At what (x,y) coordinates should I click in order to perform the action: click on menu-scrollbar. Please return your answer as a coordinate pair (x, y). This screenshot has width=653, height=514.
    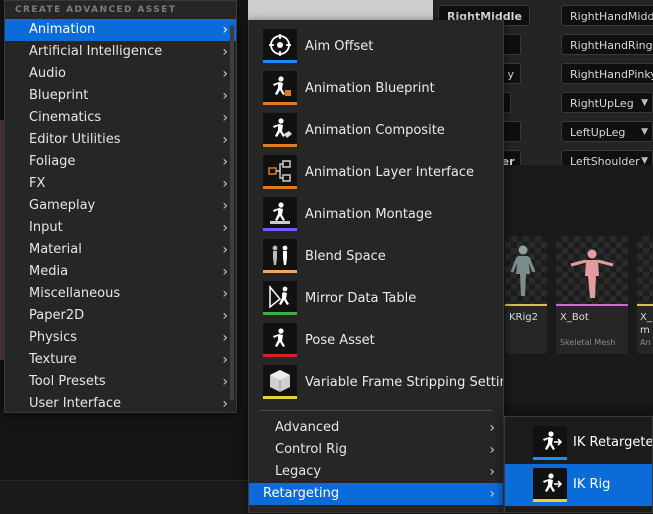
    Looking at the image, I should click on (232, 212).